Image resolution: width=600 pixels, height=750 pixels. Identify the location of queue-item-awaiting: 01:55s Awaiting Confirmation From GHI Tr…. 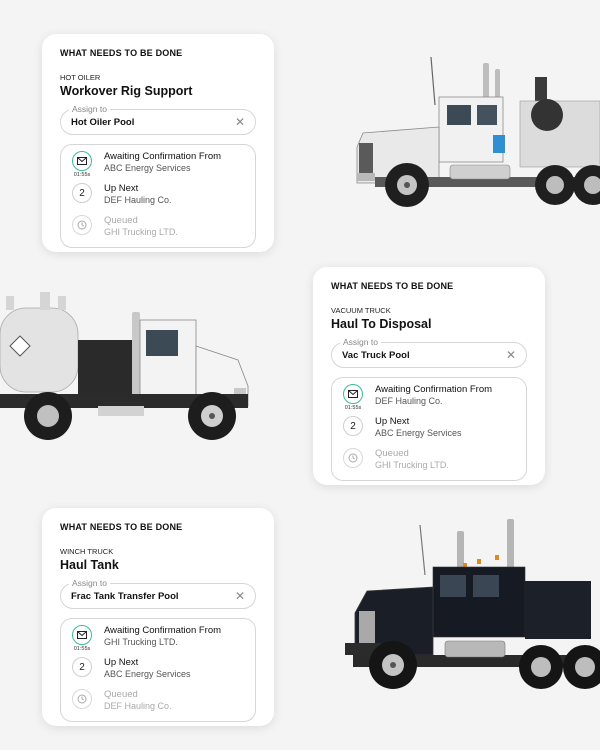
(158, 641).